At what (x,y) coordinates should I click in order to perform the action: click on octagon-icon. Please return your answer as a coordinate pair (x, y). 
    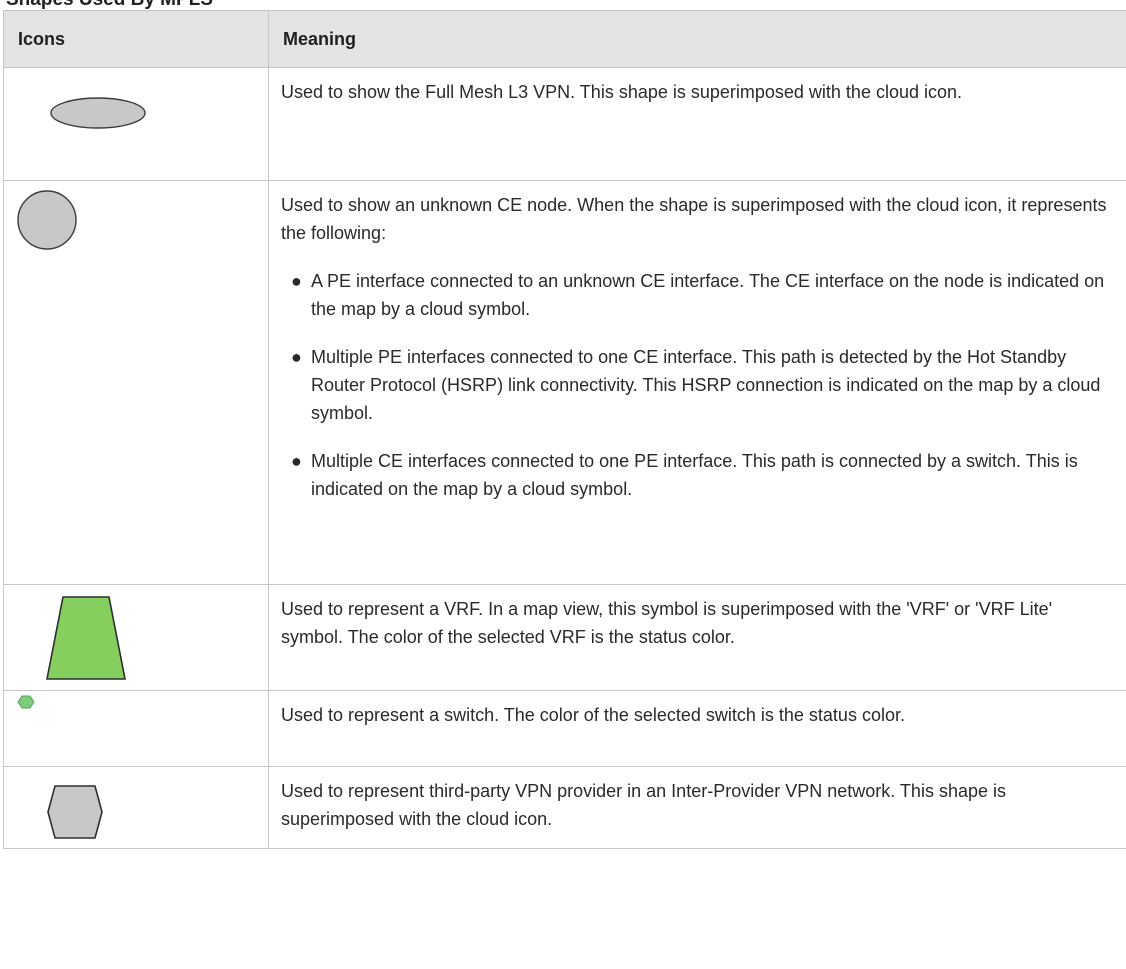
    Looking at the image, I should click on (75, 812).